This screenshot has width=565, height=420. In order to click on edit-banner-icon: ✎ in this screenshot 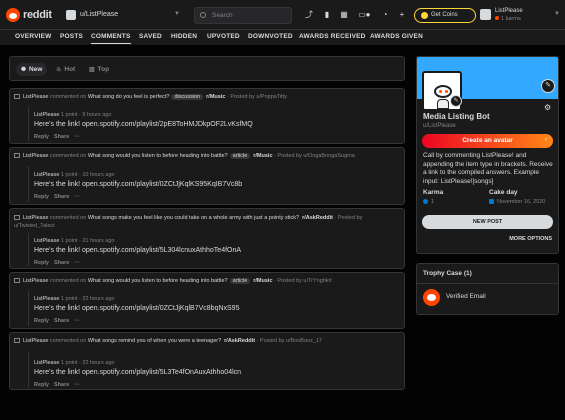, I will do `click(548, 86)`.